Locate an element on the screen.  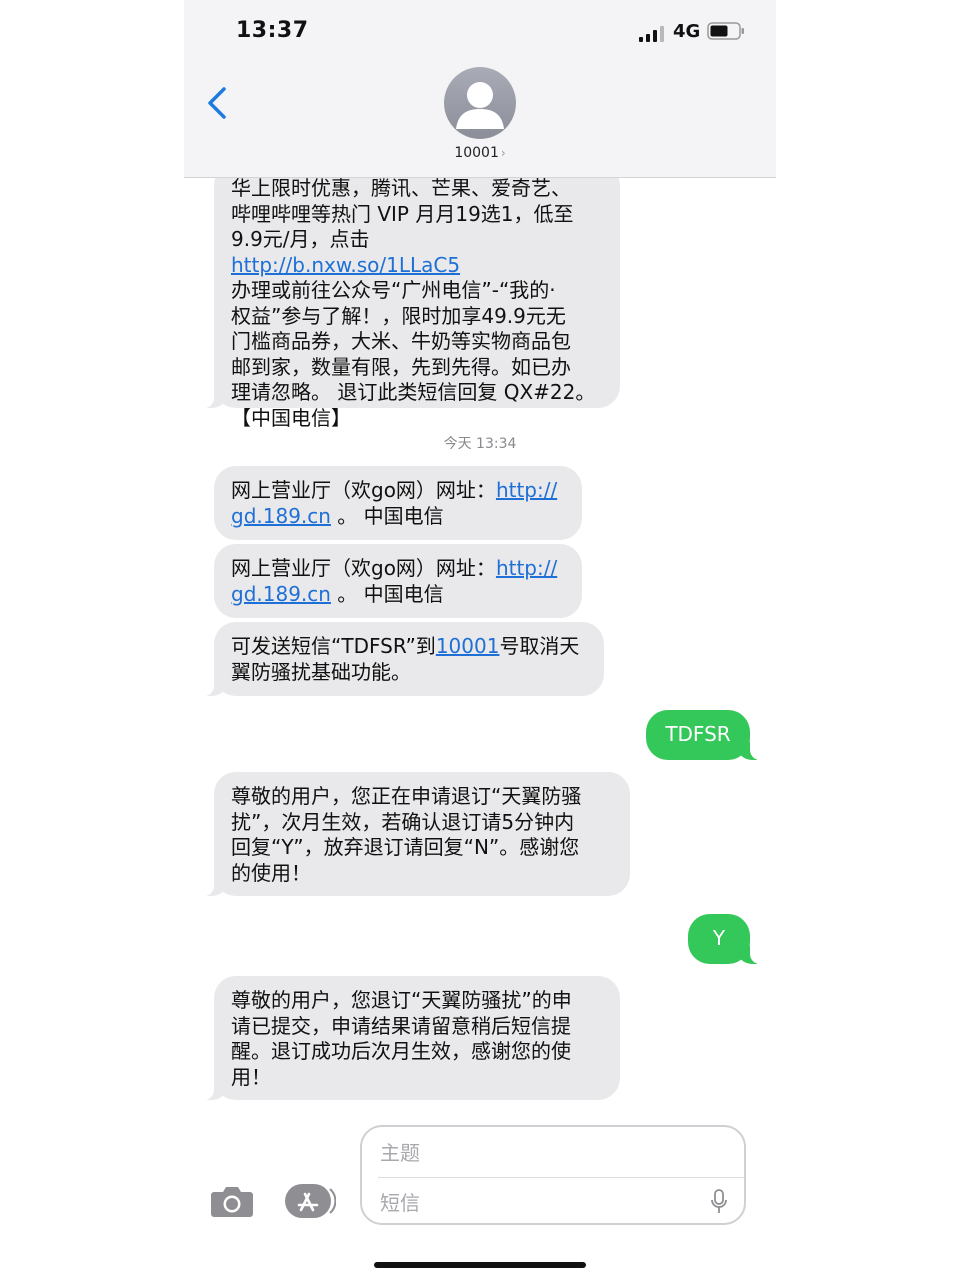
contact-name: 10001 › is located at coordinates (480, 153).